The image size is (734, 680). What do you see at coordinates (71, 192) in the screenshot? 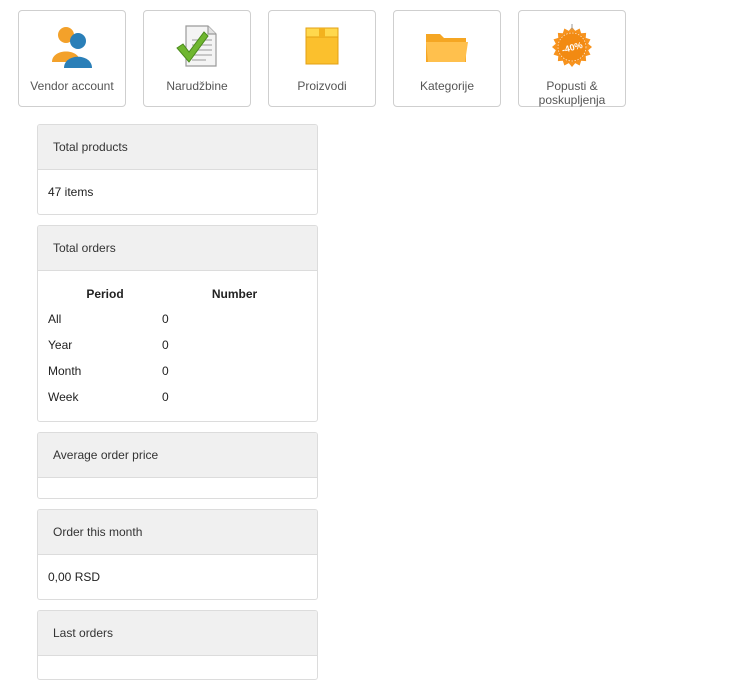
I see `total-products-value: 47 items` at bounding box center [71, 192].